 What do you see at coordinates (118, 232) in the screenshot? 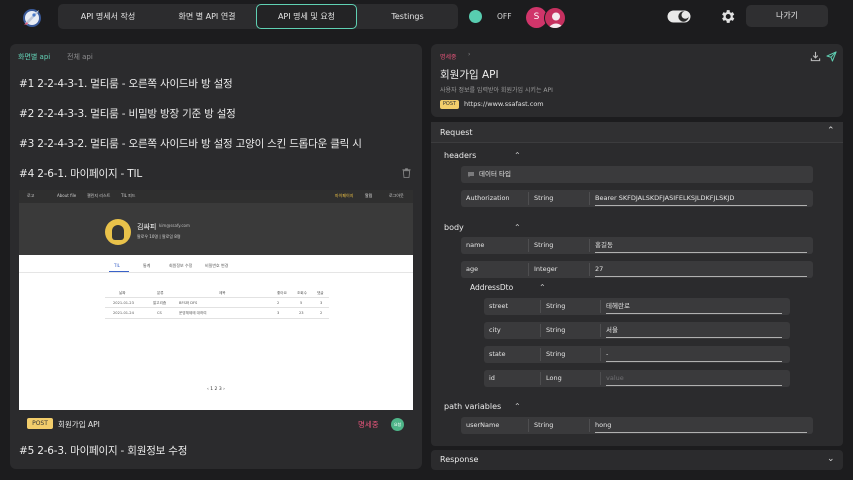
I see `preview-avatar` at bounding box center [118, 232].